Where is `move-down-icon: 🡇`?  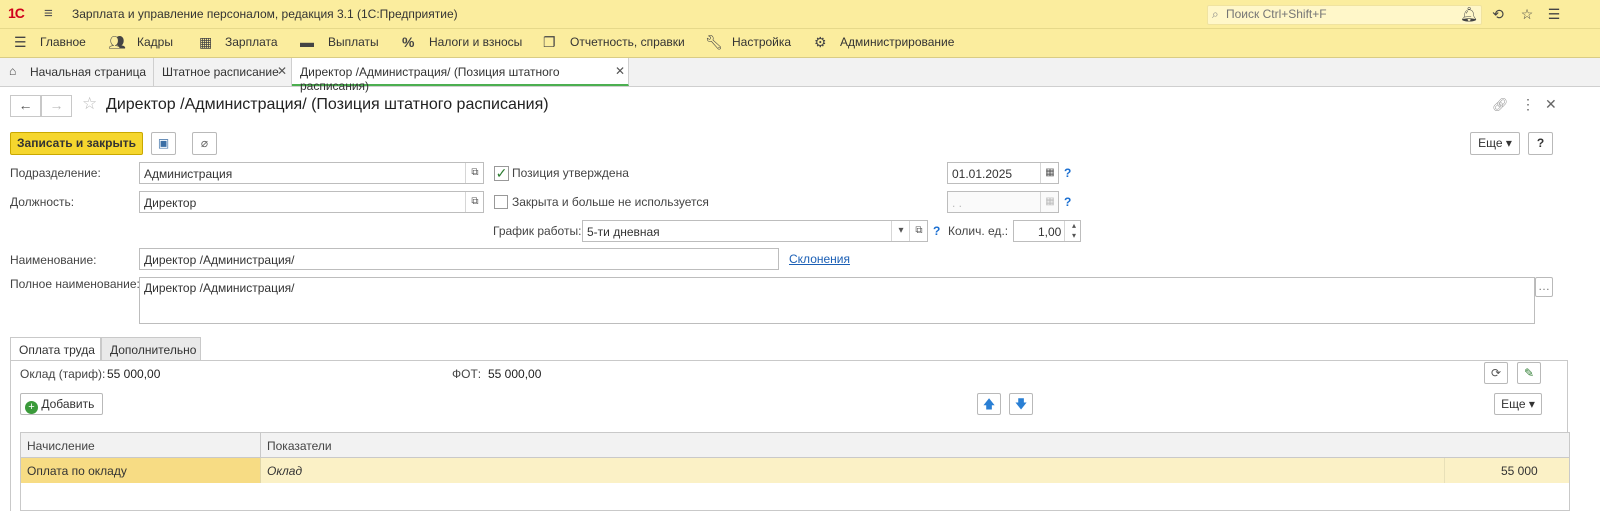
move-down-icon: 🡇 is located at coordinates (1021, 404).